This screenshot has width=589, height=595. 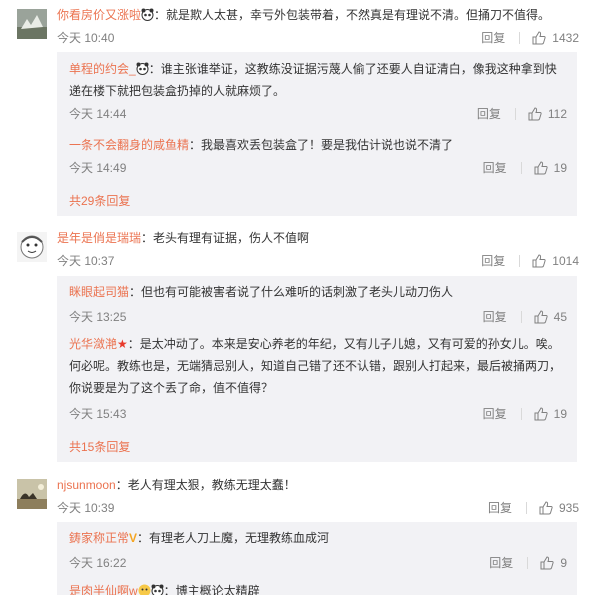 I want to click on comment-body: ：老头有理有证据，伤人不值啊, so click(x=225, y=238).